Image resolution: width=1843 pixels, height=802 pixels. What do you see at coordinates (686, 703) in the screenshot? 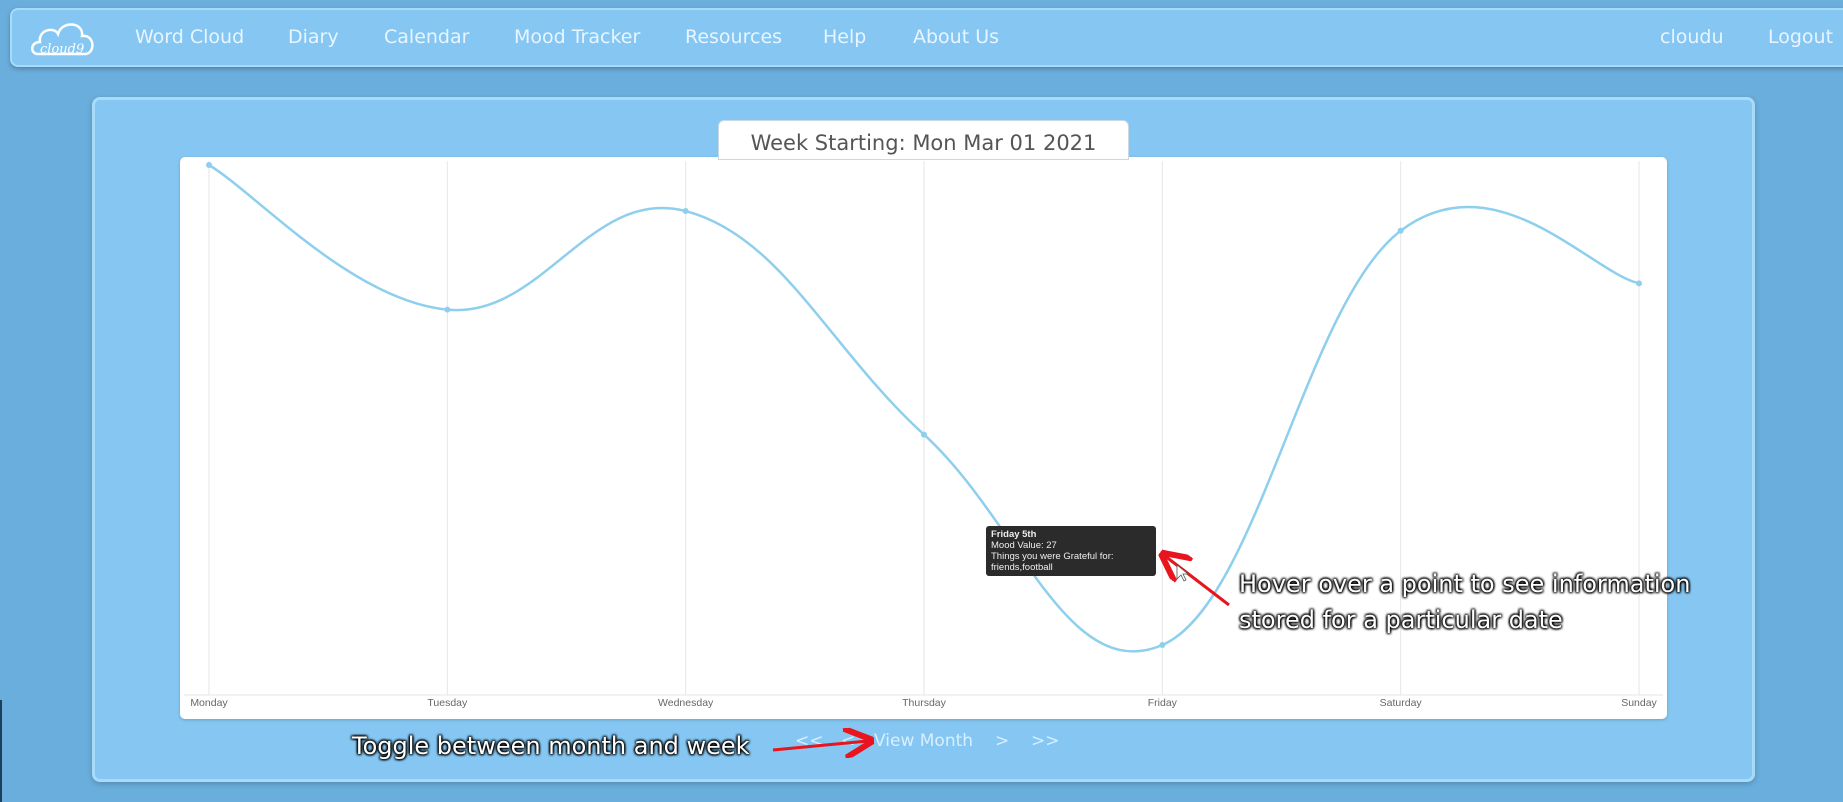
I see `x-tick-label-wednesday: Wednesday` at bounding box center [686, 703].